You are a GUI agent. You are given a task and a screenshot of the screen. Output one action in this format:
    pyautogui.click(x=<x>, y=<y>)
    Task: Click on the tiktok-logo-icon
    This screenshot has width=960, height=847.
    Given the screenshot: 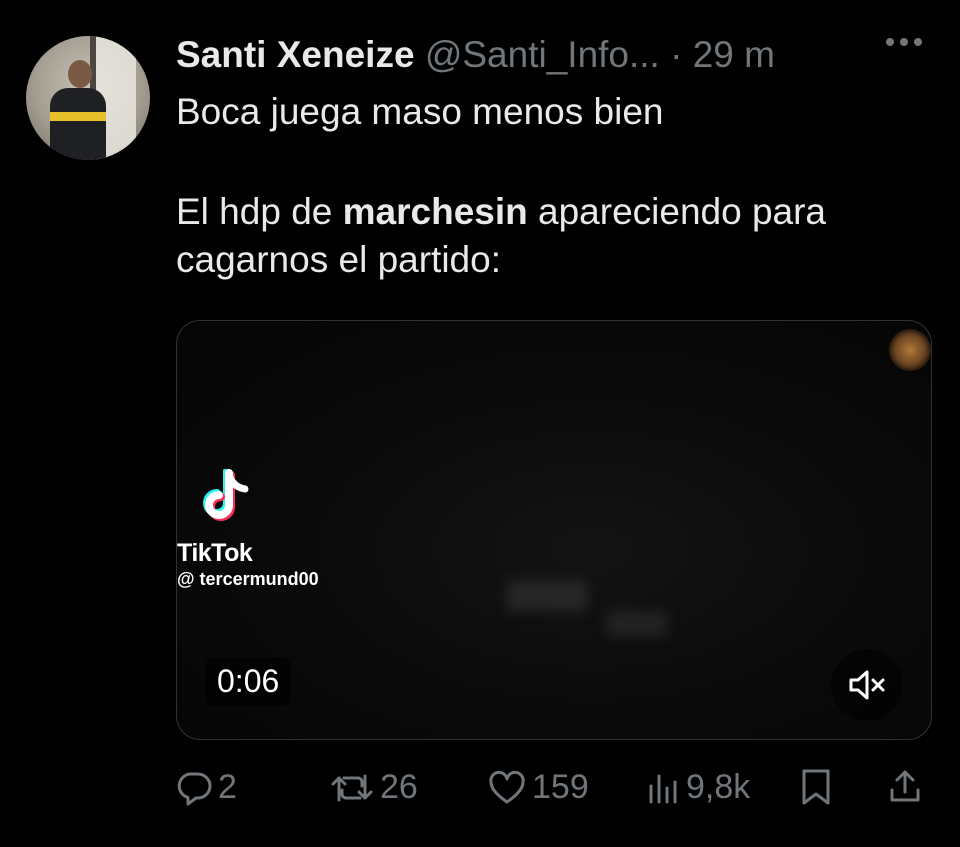 What is the action you would take?
    pyautogui.click(x=226, y=495)
    